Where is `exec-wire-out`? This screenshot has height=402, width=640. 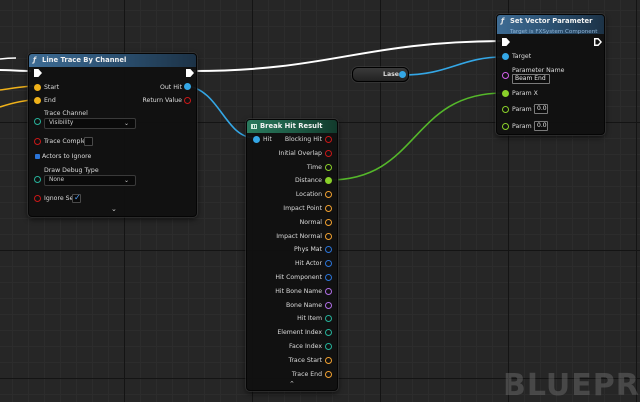 exec-wire-out is located at coordinates (347, 56).